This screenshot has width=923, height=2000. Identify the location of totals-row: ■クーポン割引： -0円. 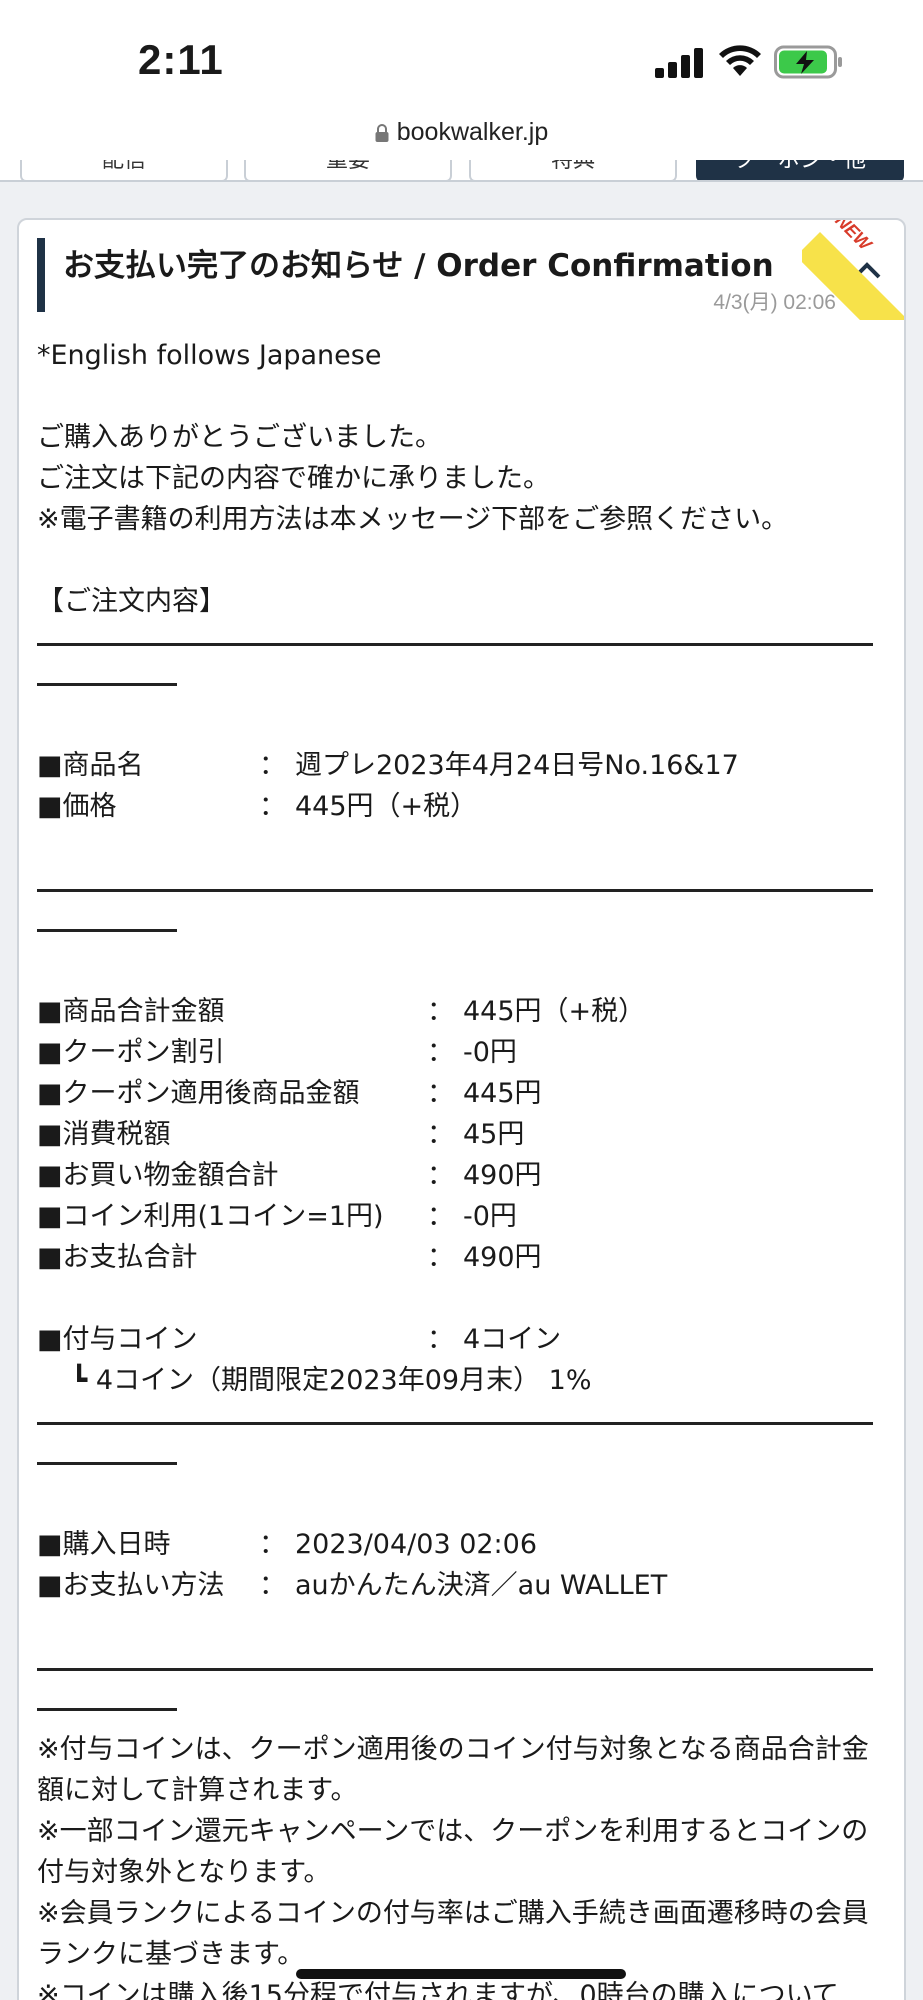
(277, 1052).